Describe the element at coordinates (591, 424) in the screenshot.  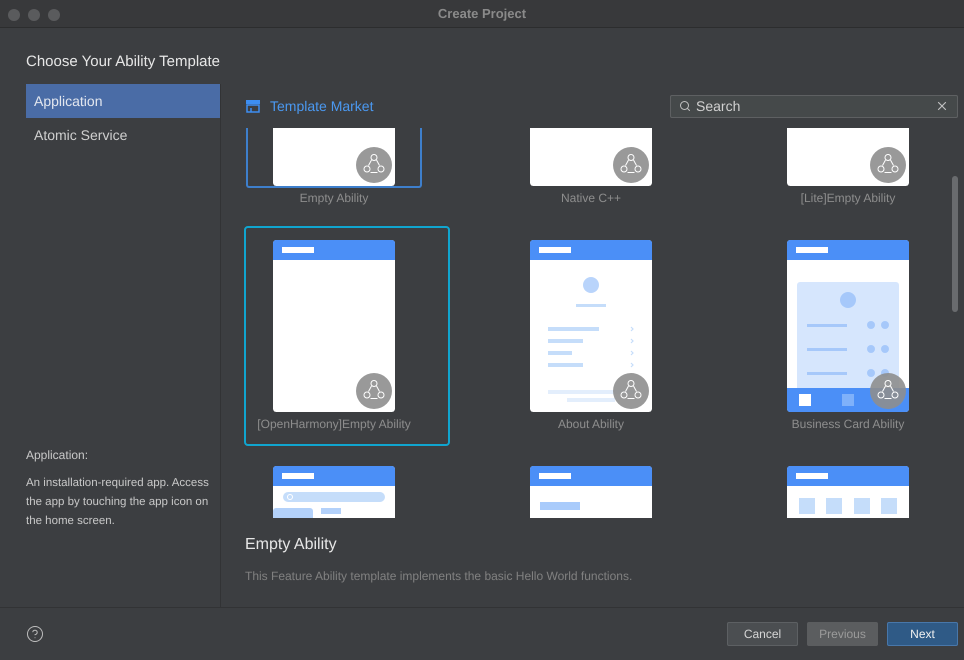
I see `template-name: About Ability` at that location.